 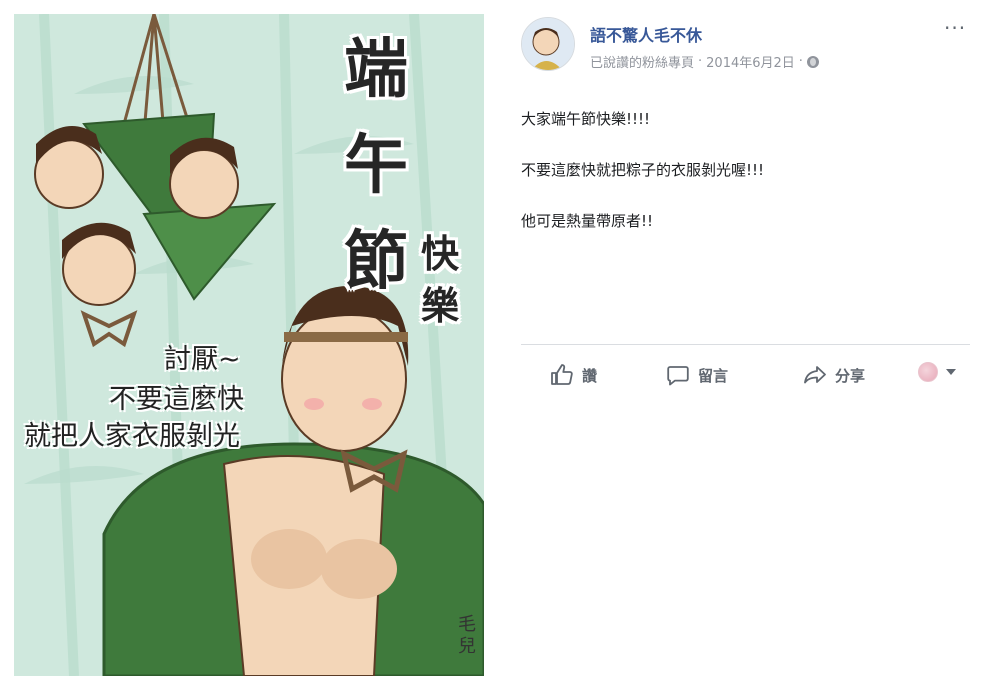 I want to click on comment-button: 留言, so click(x=697, y=375).